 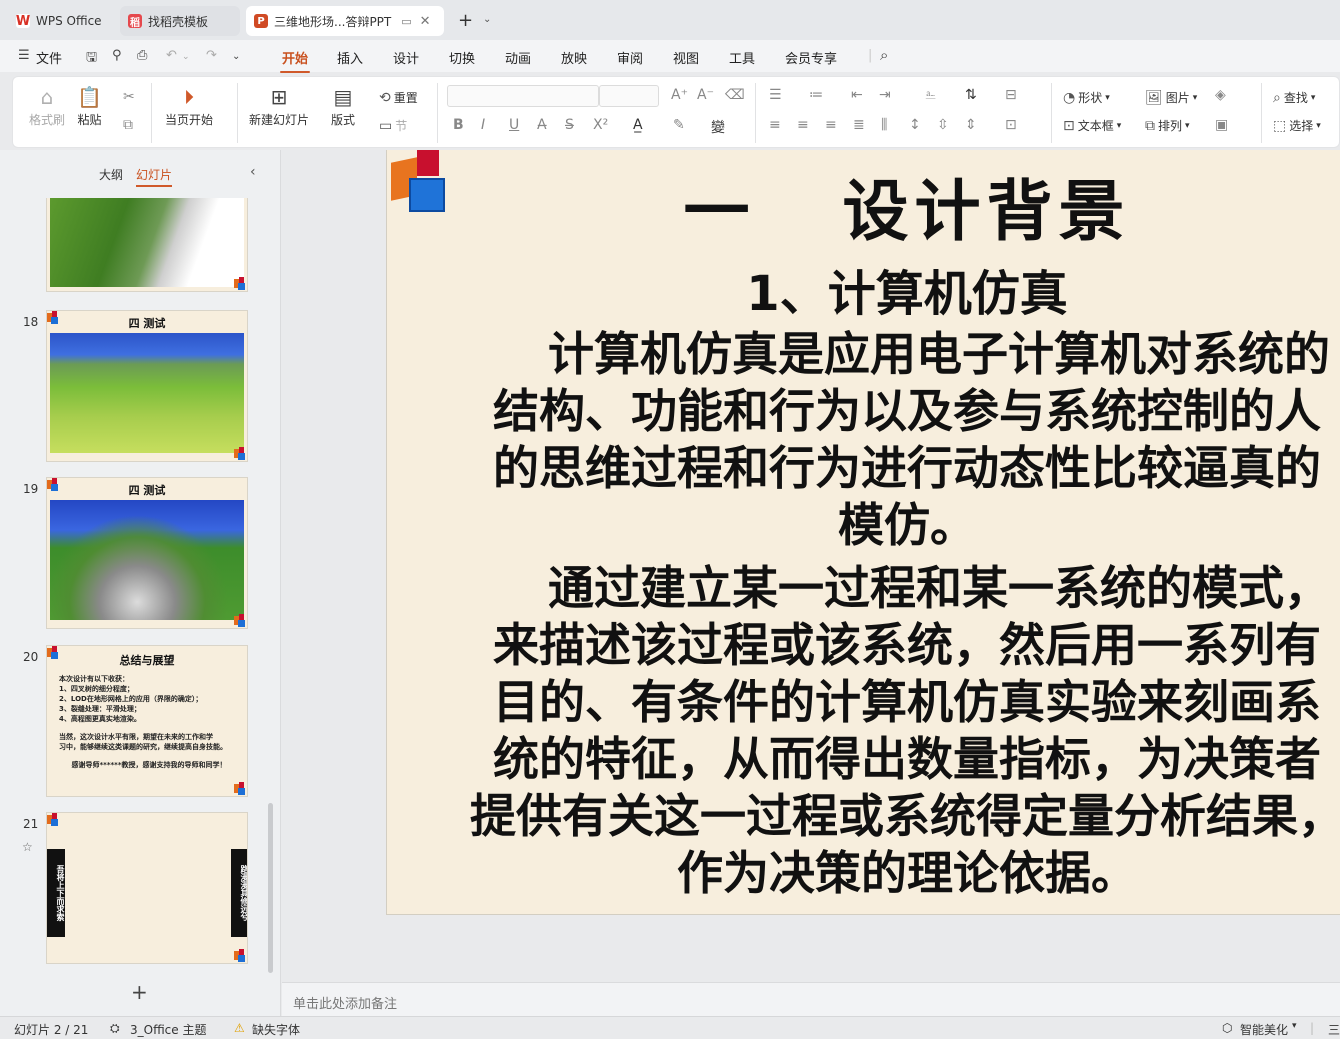 I want to click on arrange-button: ⧉ 排列 ▾, so click(x=1167, y=125).